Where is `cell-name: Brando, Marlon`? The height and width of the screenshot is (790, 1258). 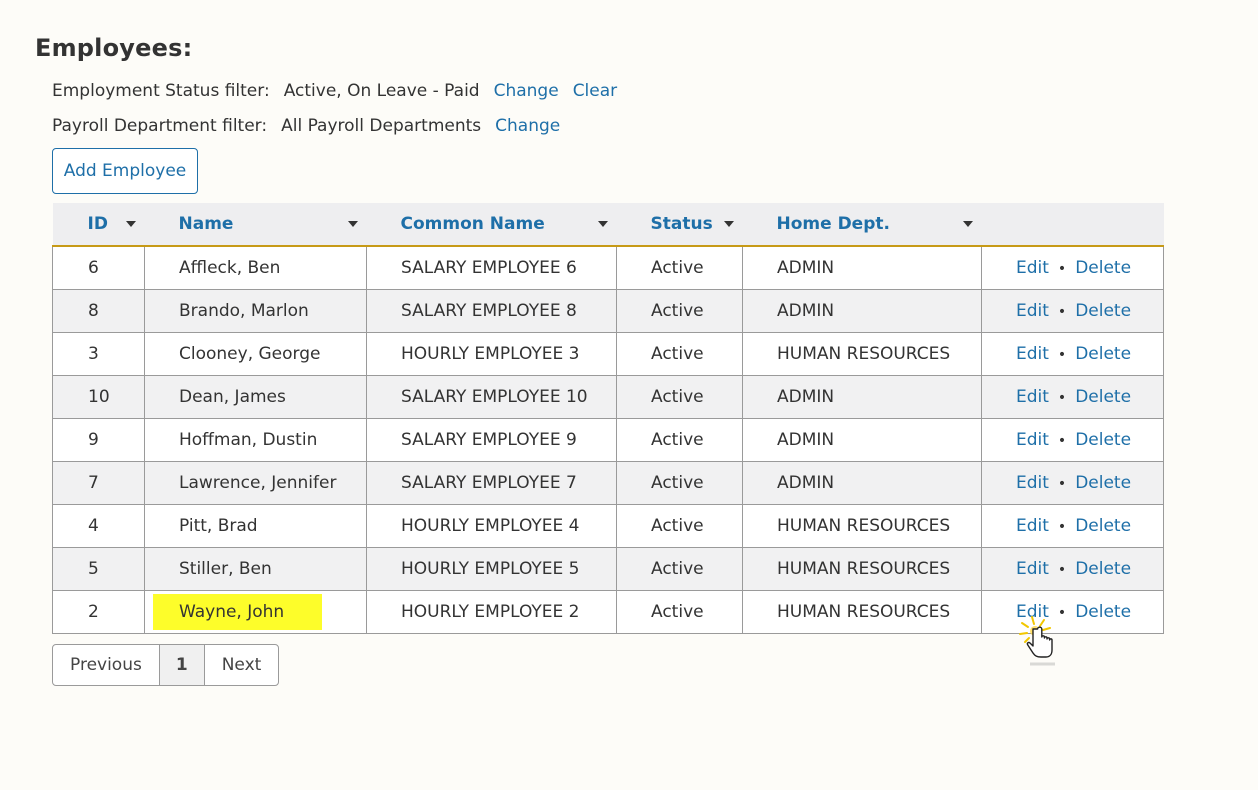
cell-name: Brando, Marlon is located at coordinates (255, 310).